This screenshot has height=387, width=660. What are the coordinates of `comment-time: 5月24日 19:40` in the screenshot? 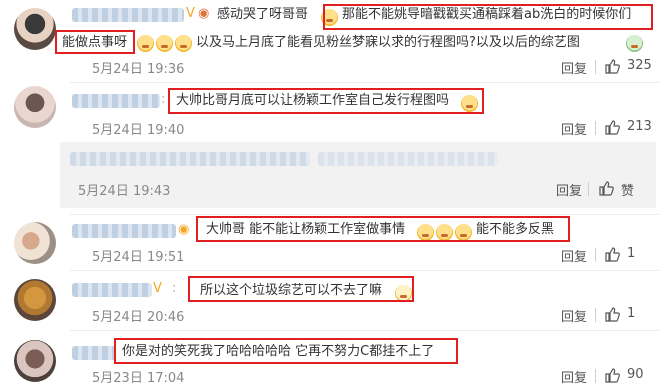 It's located at (138, 130).